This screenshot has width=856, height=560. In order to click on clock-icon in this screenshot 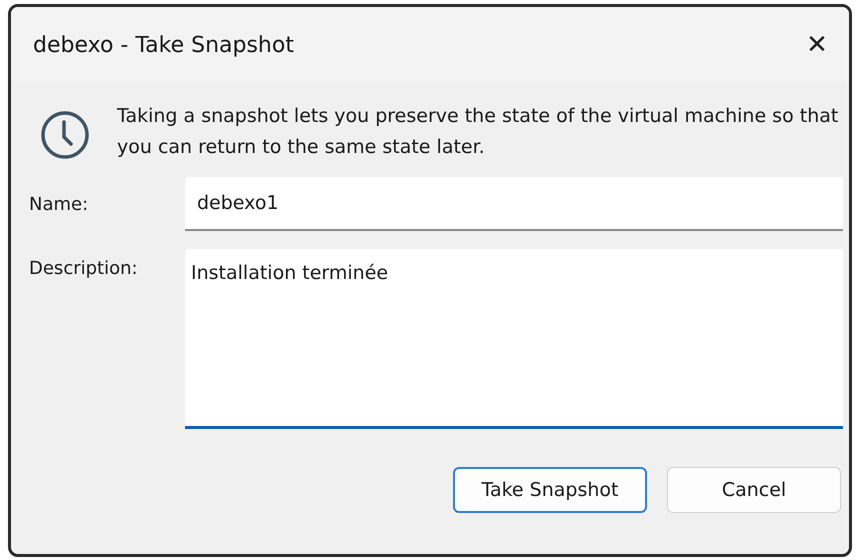, I will do `click(65, 135)`.